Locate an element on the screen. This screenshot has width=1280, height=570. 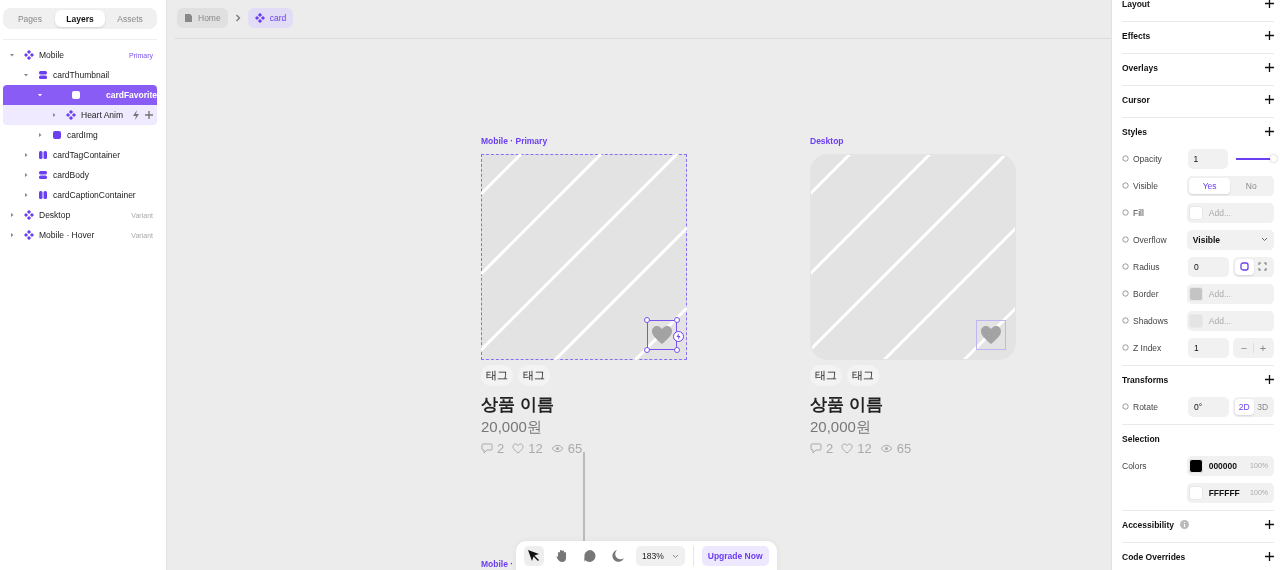
property-label: Border is located at coordinates (1146, 293).